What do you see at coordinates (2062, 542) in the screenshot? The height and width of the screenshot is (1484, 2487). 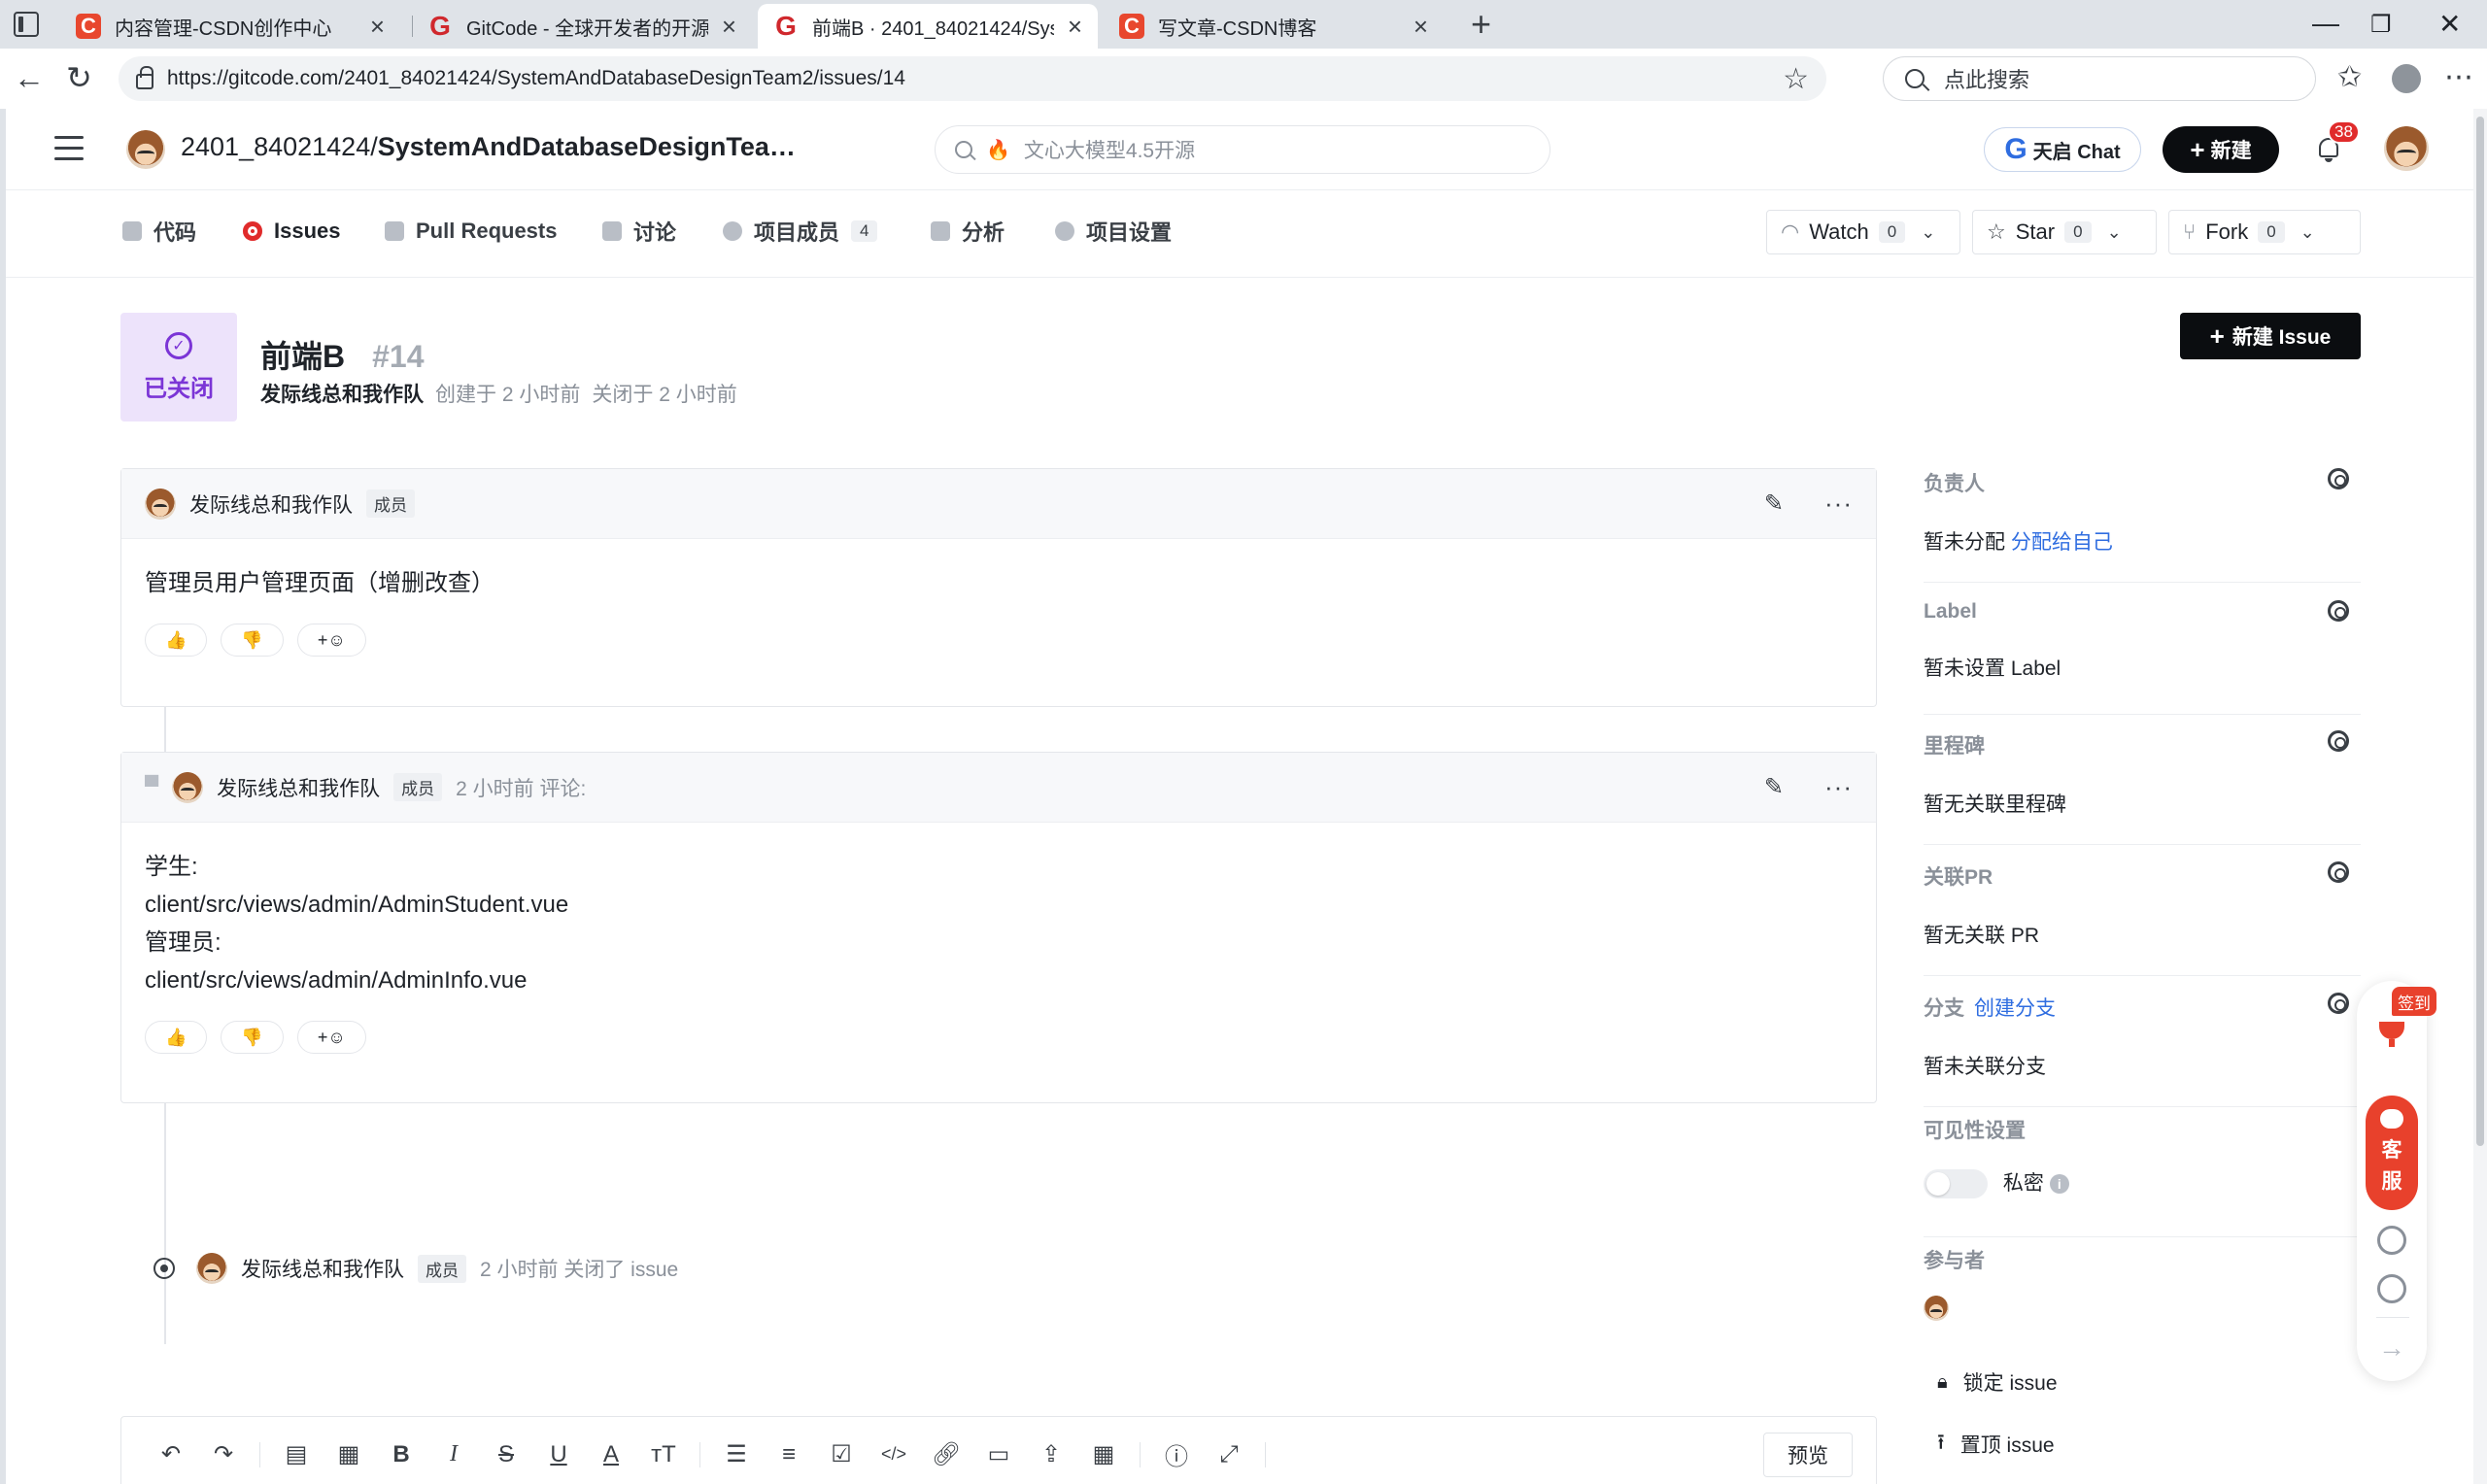 I see `assign-self-link: 分配给自己` at bounding box center [2062, 542].